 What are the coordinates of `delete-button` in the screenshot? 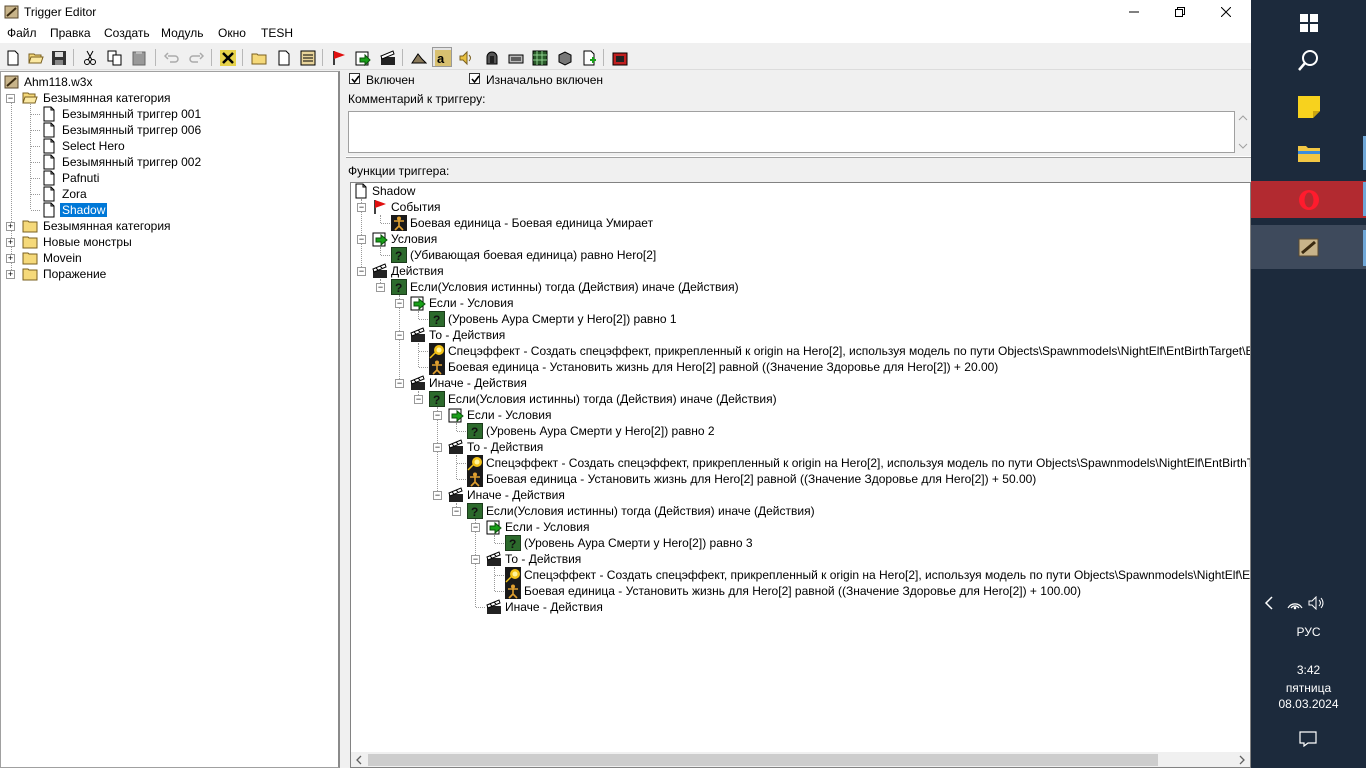 It's located at (227, 57).